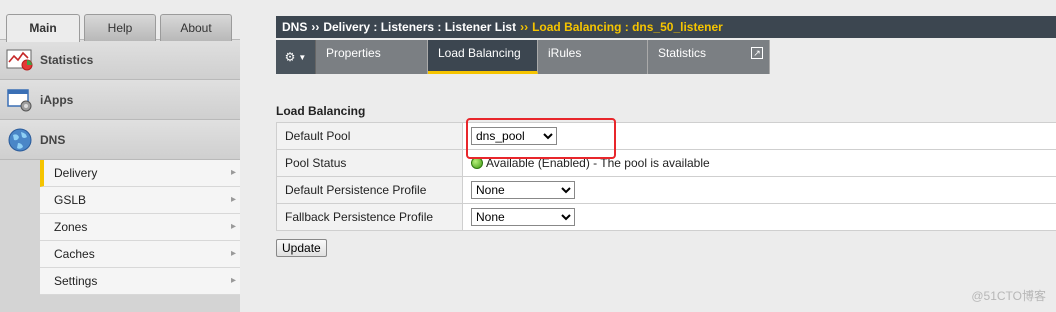  I want to click on nav-iapps: iApps, so click(120, 100).